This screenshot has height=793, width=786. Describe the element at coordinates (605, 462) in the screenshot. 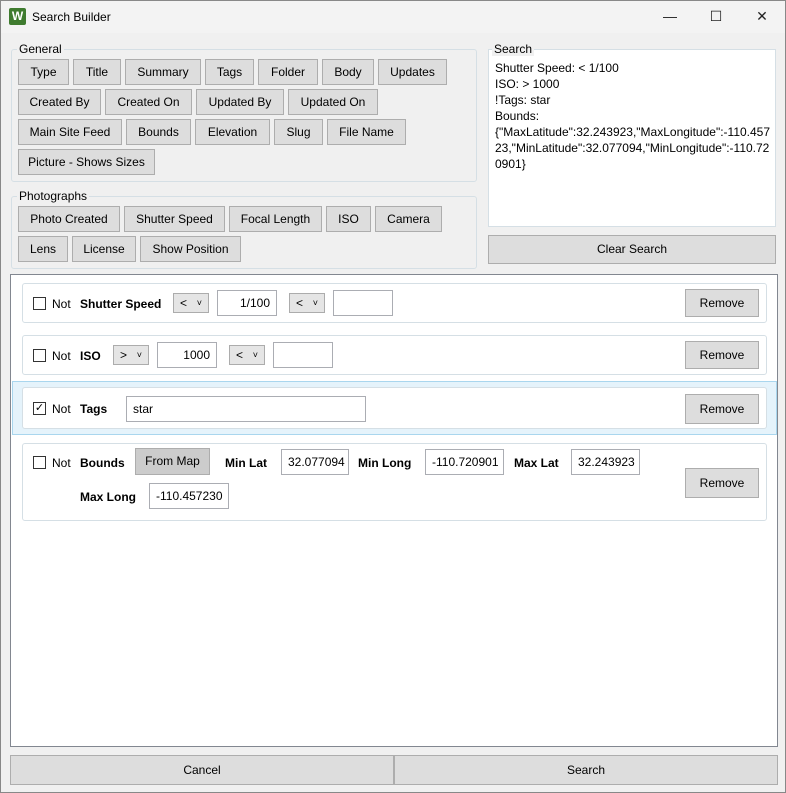

I see `max-lat-input: 32.243923` at that location.